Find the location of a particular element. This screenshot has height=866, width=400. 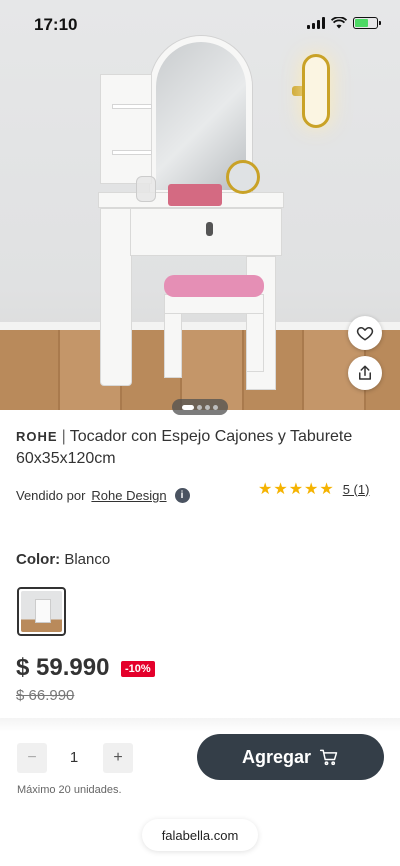

image-stool-body is located at coordinates (214, 304).